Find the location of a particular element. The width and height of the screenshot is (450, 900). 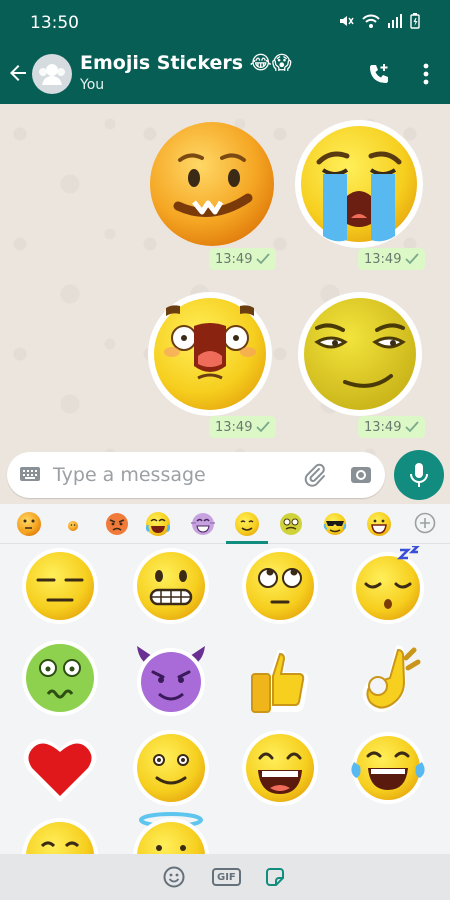

sticker-smile is located at coordinates (171, 768).